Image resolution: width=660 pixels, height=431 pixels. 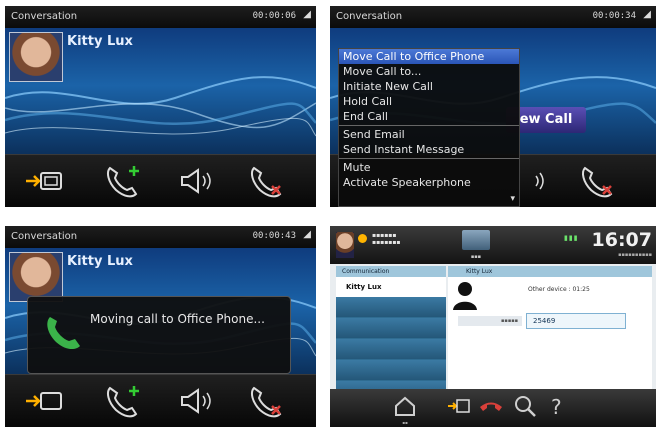 I want to click on home-icon, so click(x=405, y=406).